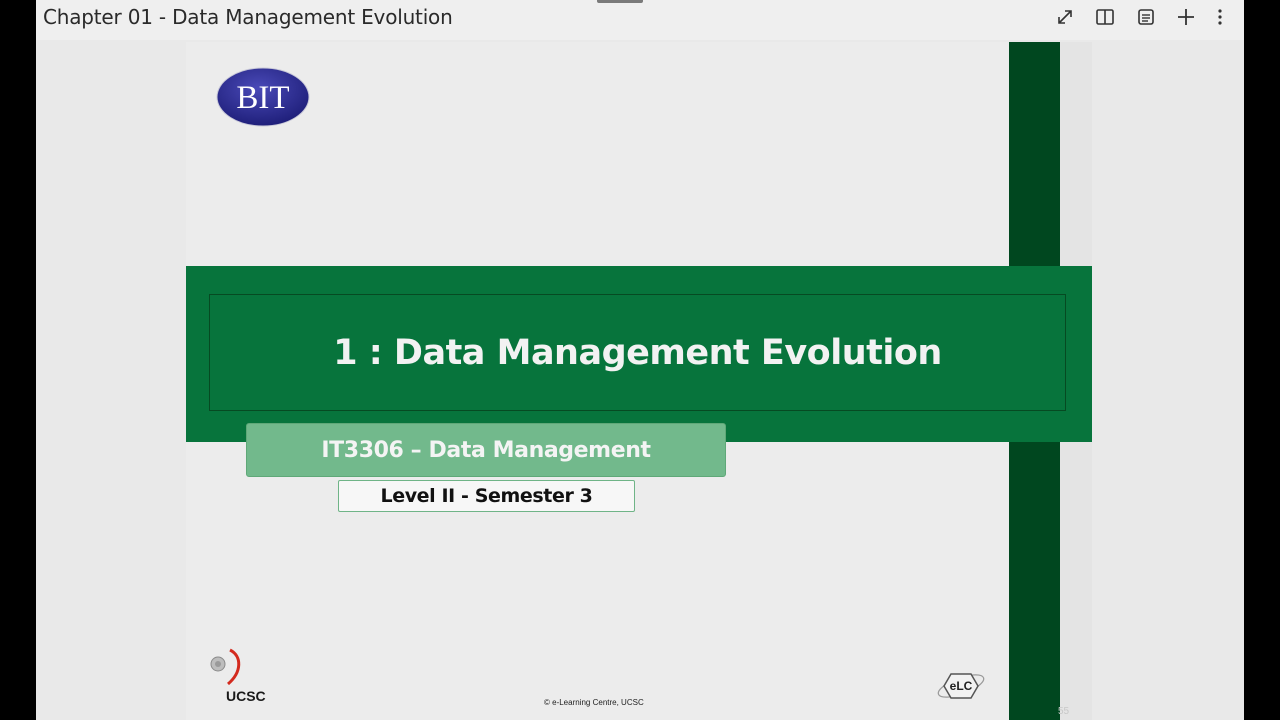 The image size is (1280, 720). Describe the element at coordinates (248, 17) in the screenshot. I see `document-title: Chapter 01 - Data Management Evolution` at that location.